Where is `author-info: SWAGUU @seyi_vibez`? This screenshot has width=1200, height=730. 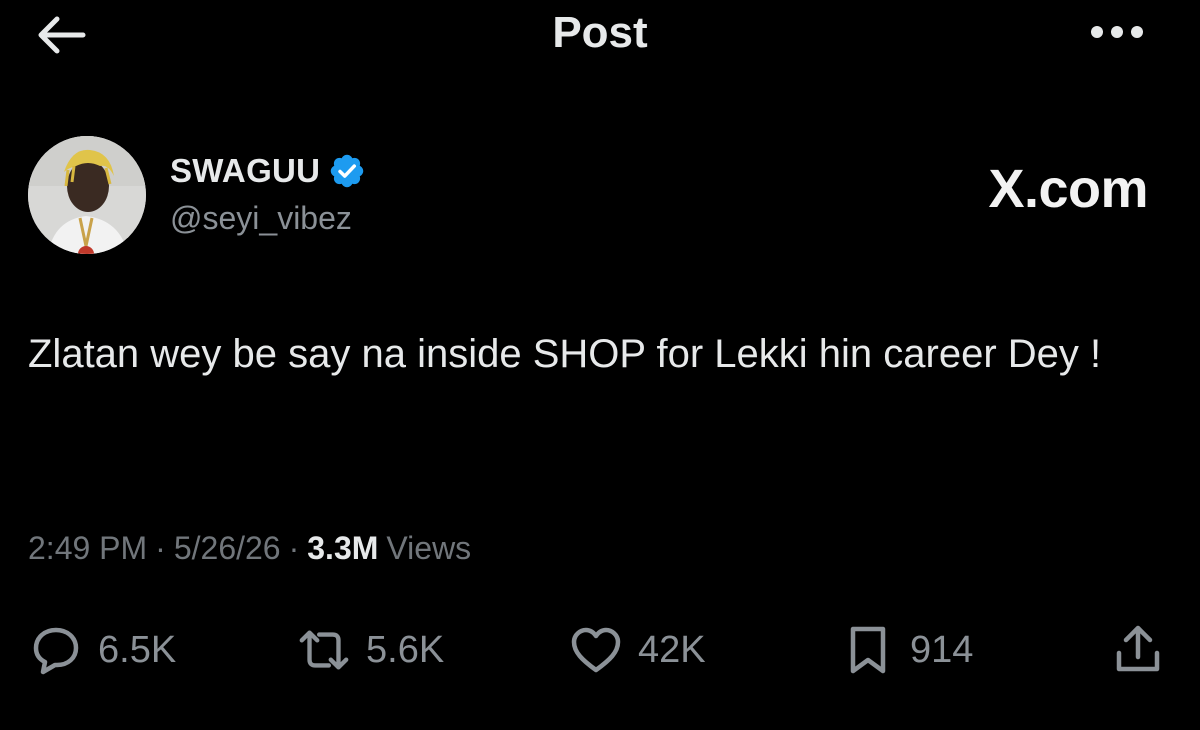 author-info: SWAGUU @seyi_vibez is located at coordinates (268, 193).